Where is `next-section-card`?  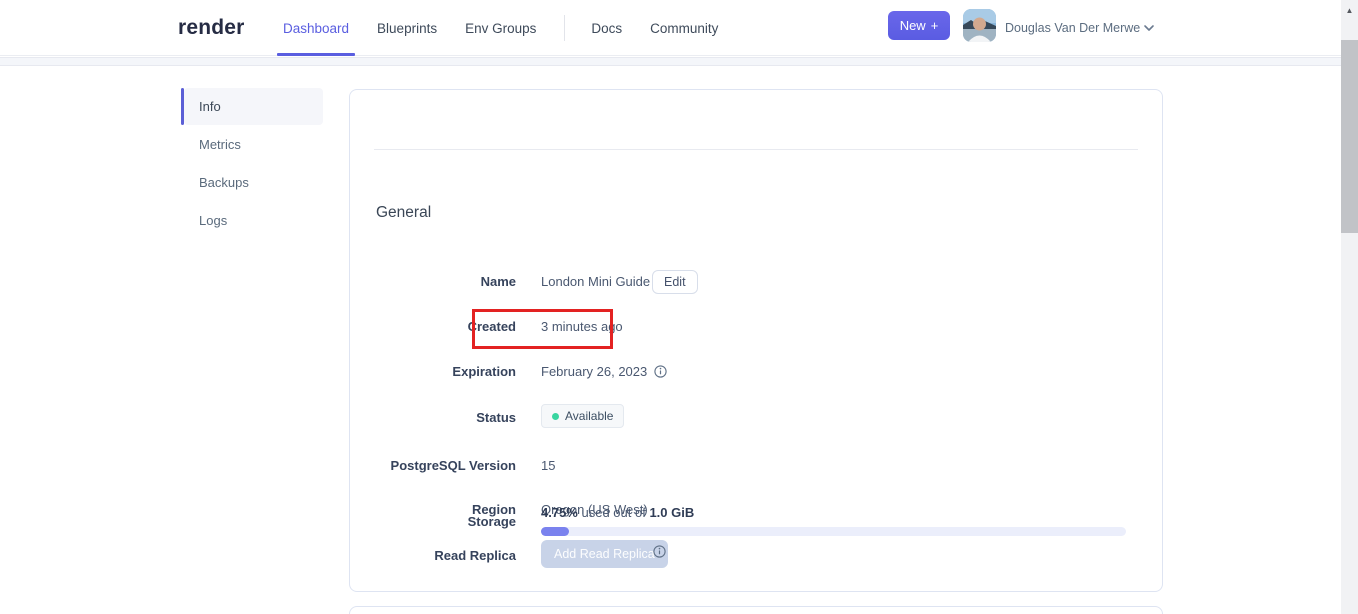 next-section-card is located at coordinates (756, 610).